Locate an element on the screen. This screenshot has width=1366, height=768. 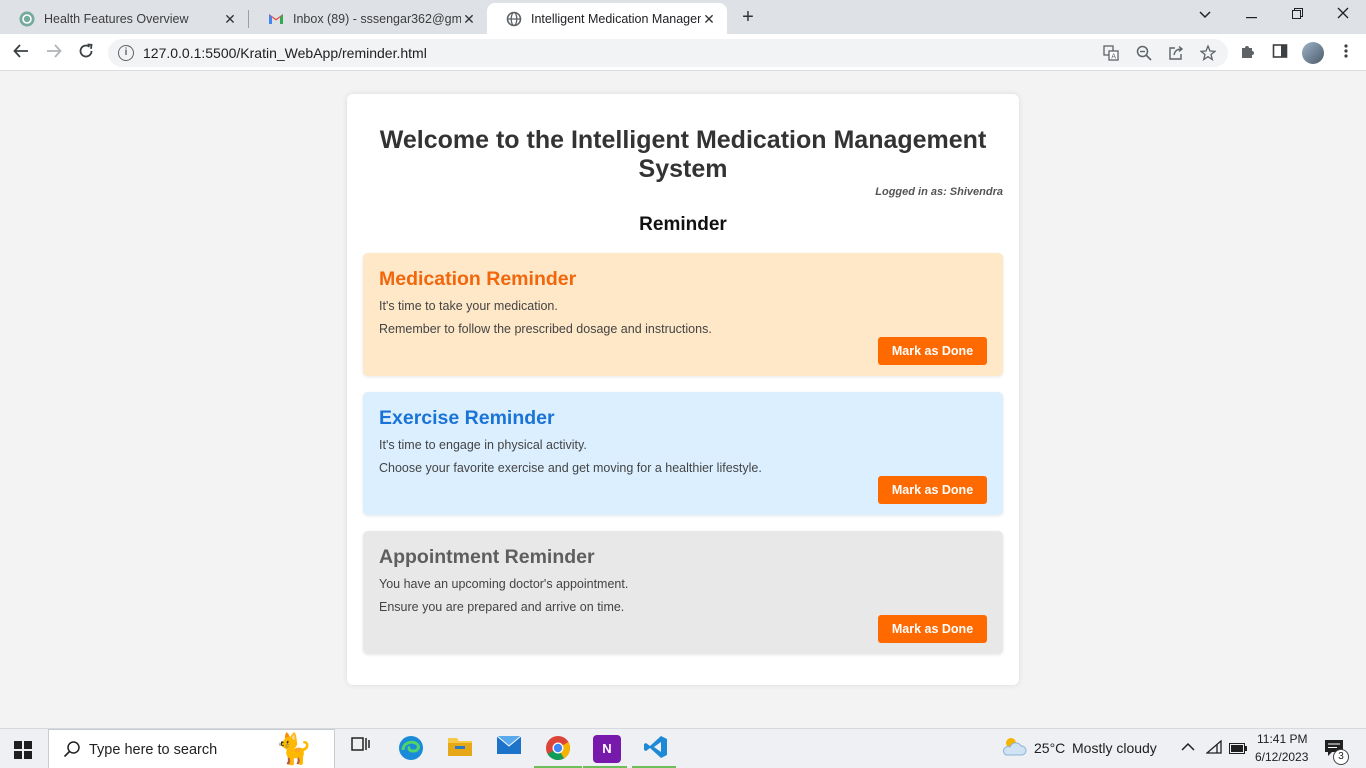
tab-title: Health Features Overview is located at coordinates (116, 18).